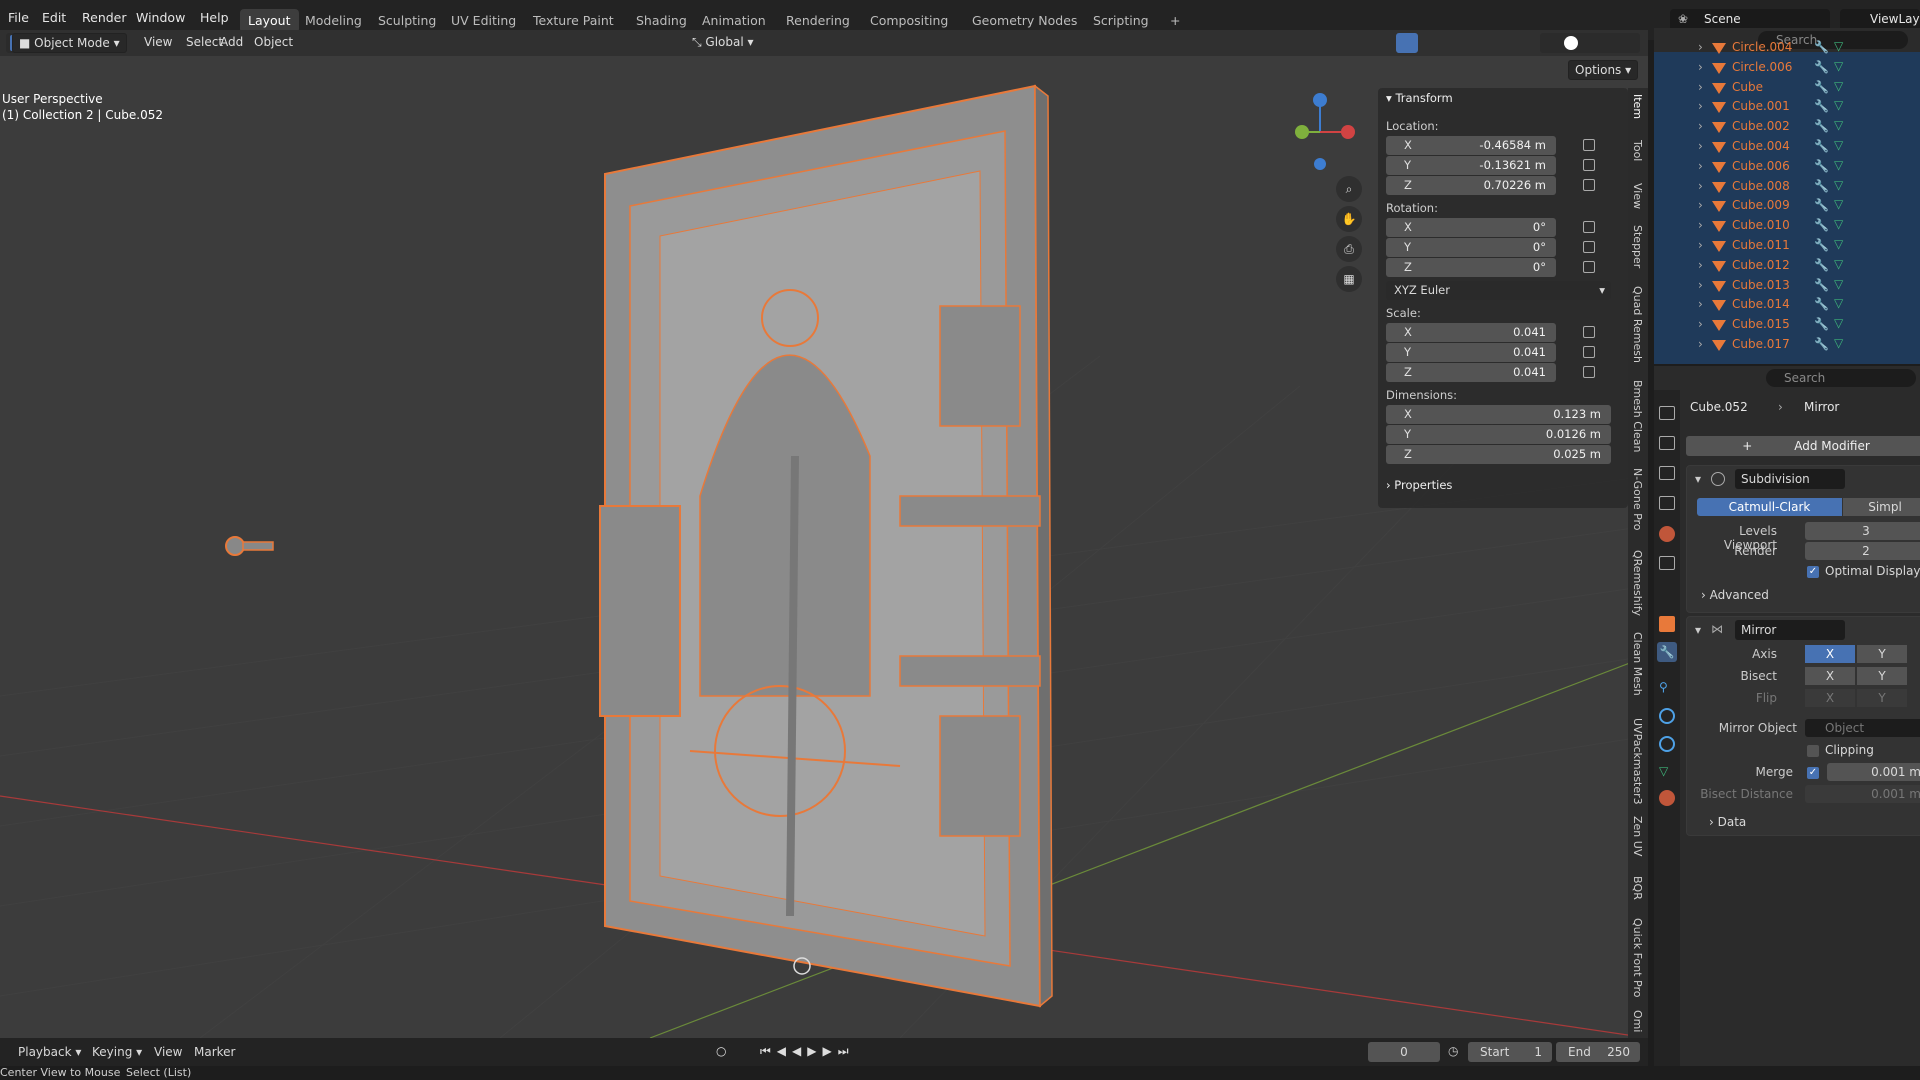 The width and height of the screenshot is (1920, 1080). What do you see at coordinates (1873, 772) in the screenshot?
I see `merge-distance-field: 0.001 m` at bounding box center [1873, 772].